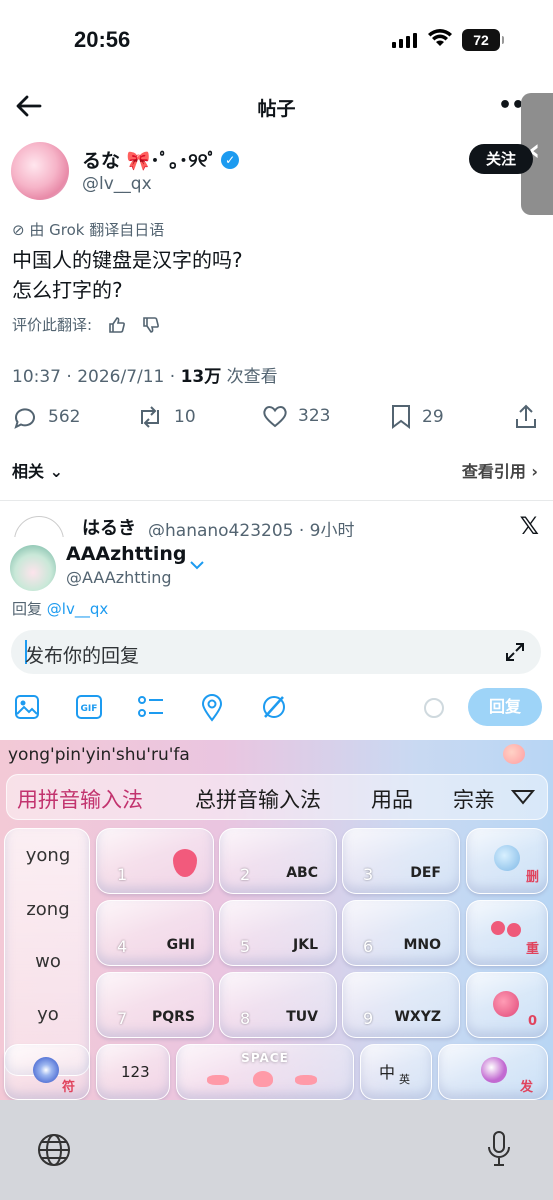 The image size is (553, 1200). I want to click on redo-key: 重, so click(507, 933).